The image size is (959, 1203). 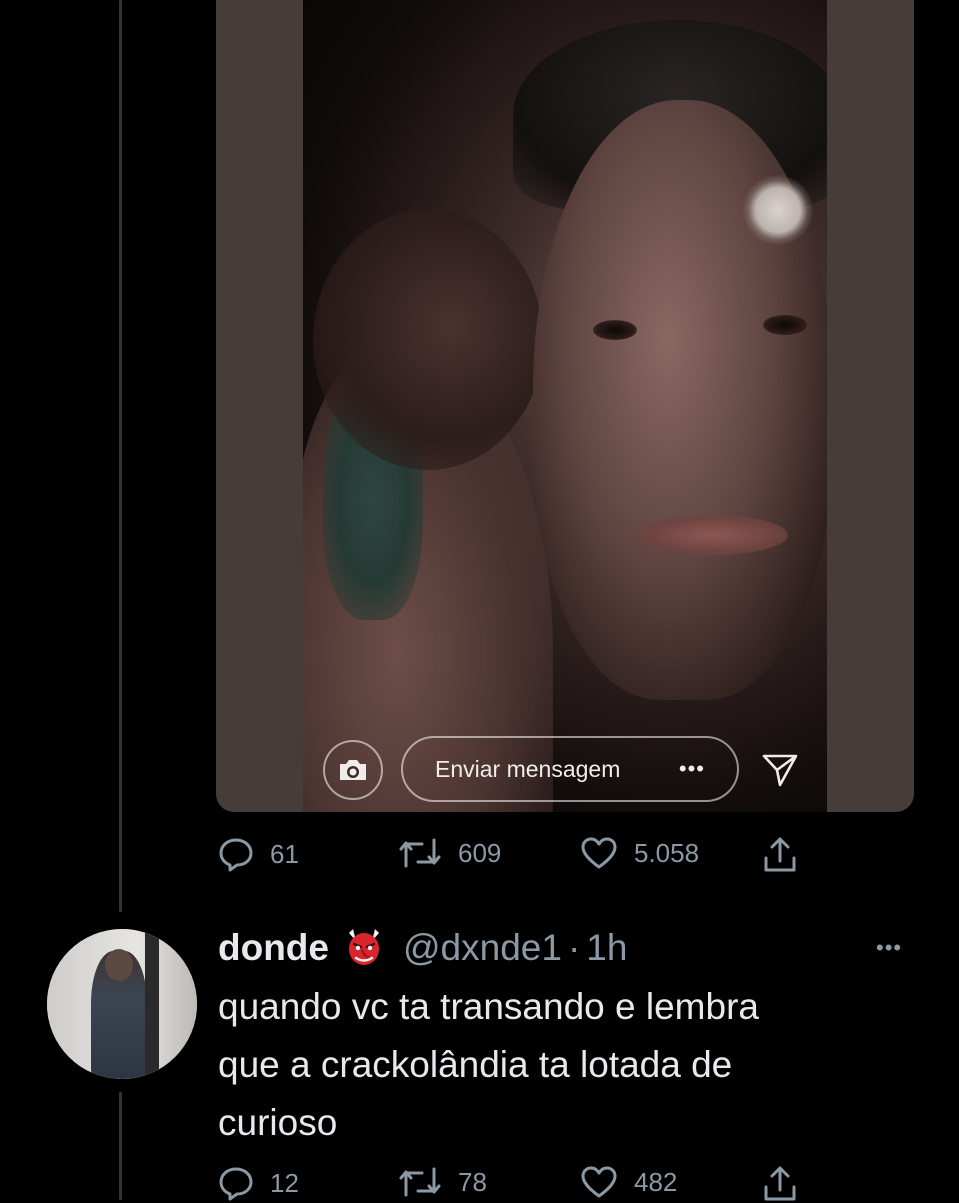 I want to click on retweet-action: 78, so click(x=442, y=1182).